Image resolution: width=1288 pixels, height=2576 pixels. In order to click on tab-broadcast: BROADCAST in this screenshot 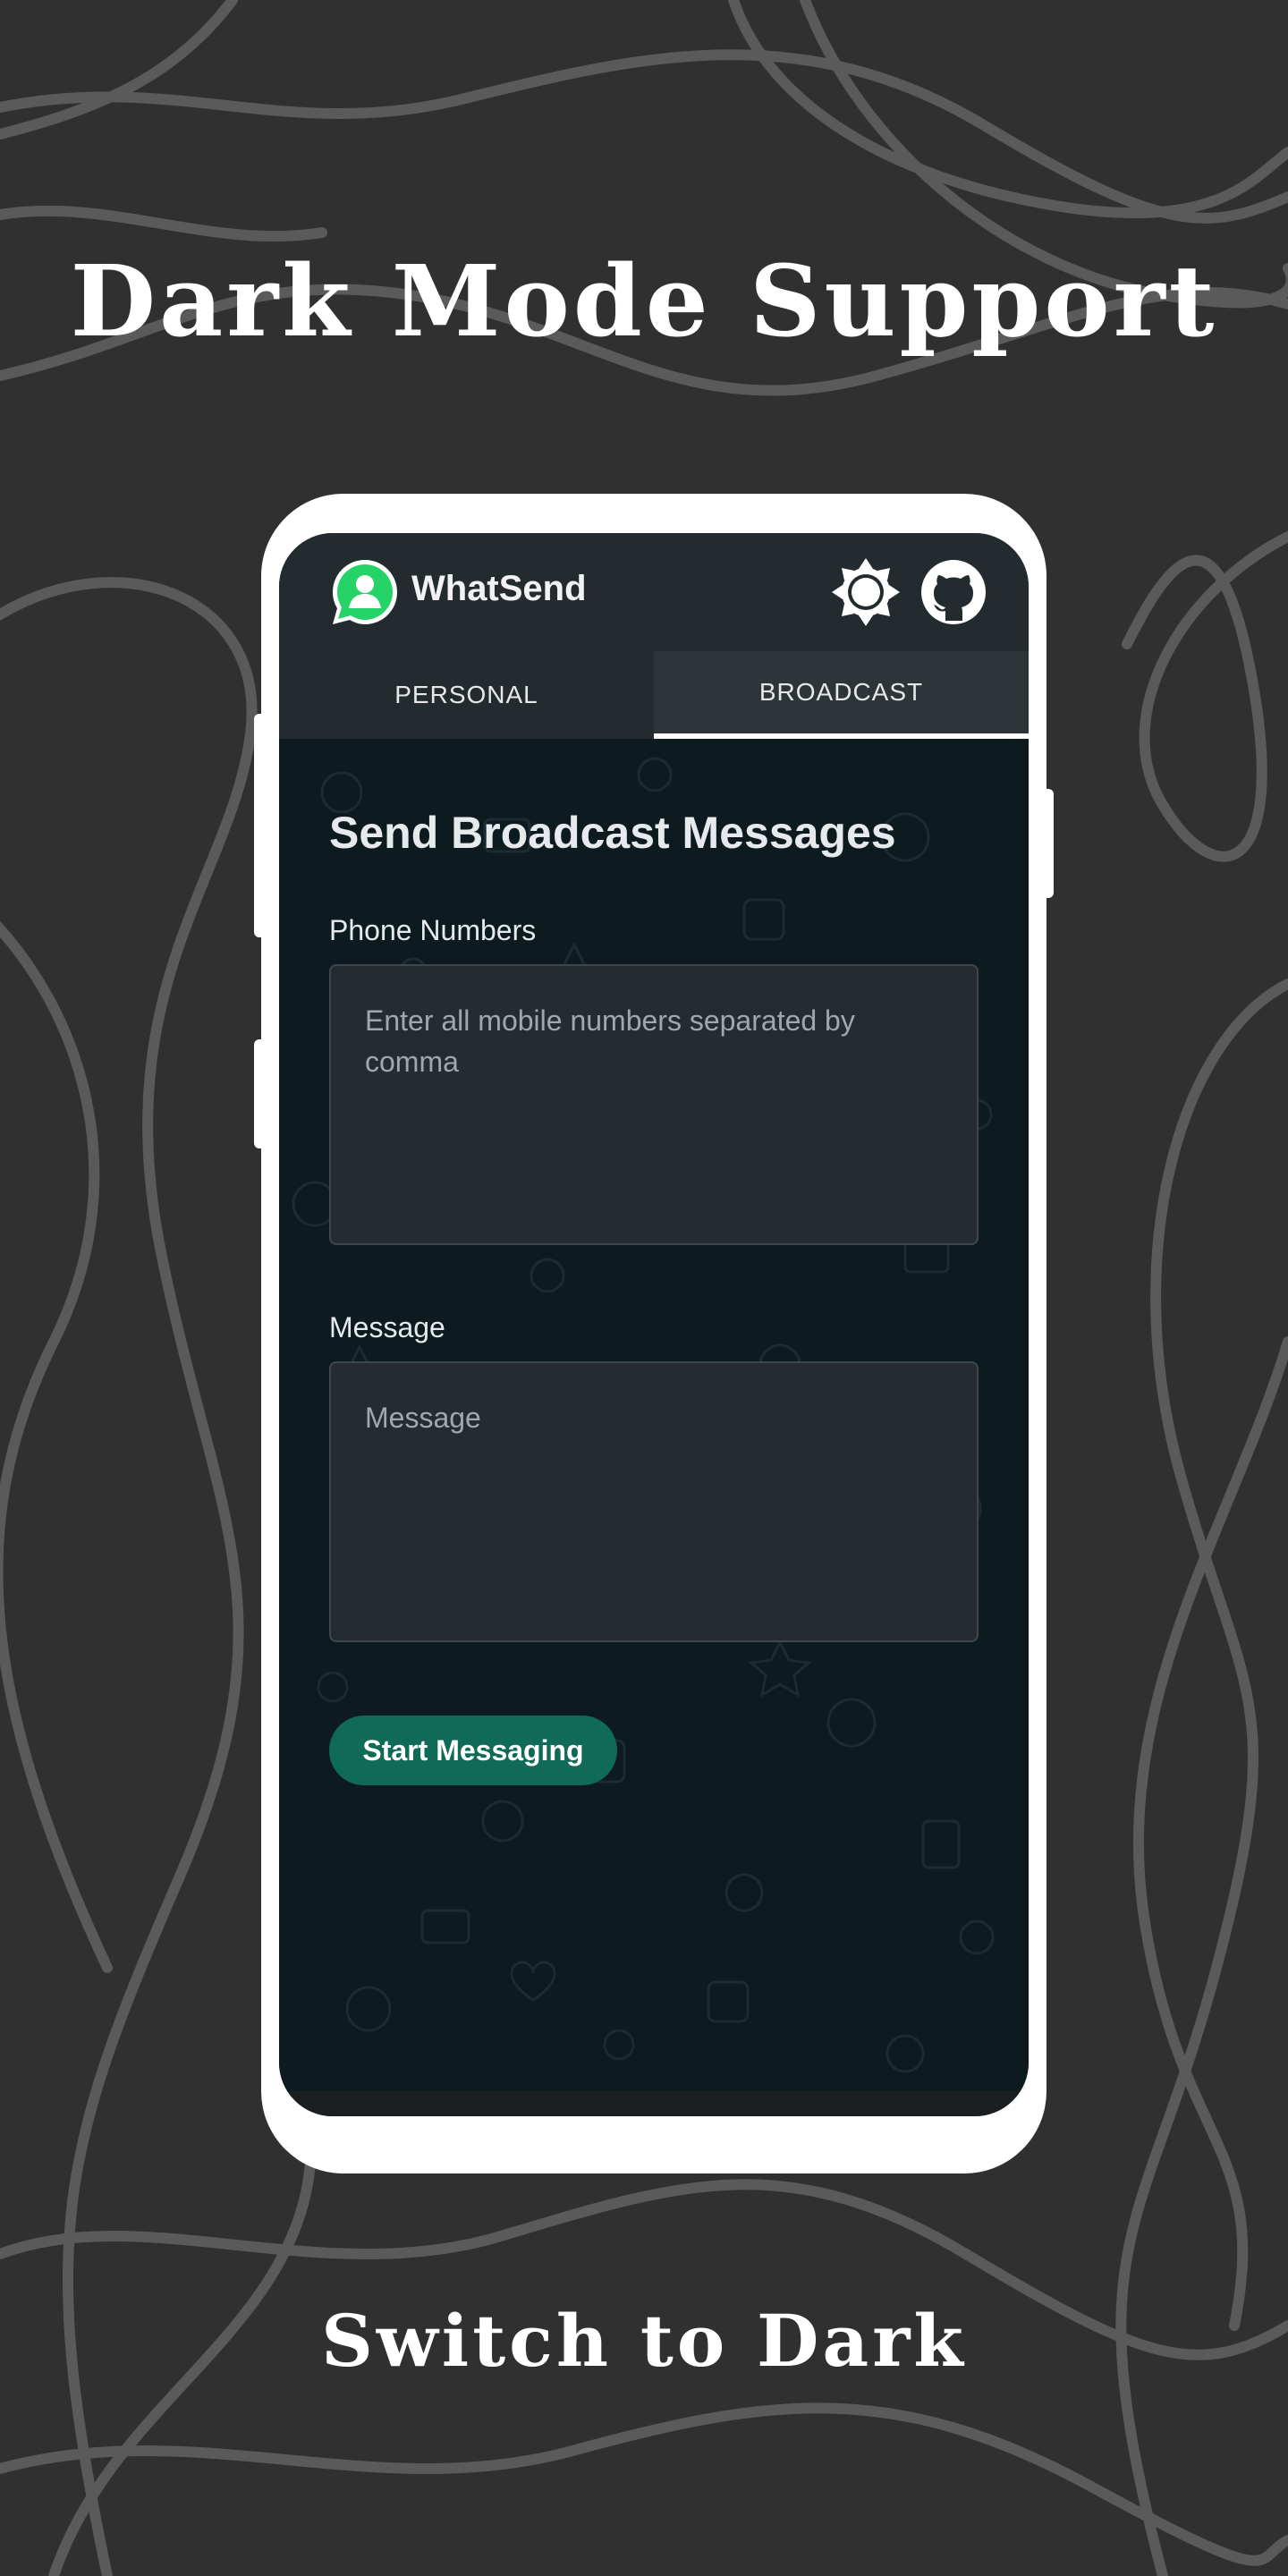, I will do `click(841, 695)`.